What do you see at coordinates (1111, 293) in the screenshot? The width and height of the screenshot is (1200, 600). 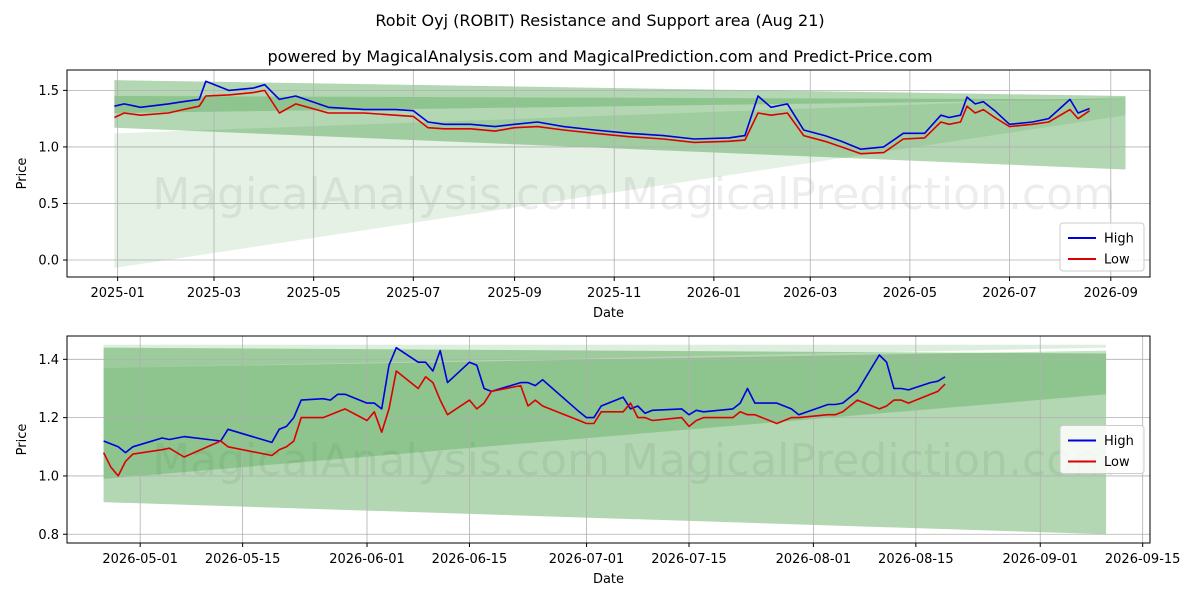 I see `x-tick-label: 2026-09` at bounding box center [1111, 293].